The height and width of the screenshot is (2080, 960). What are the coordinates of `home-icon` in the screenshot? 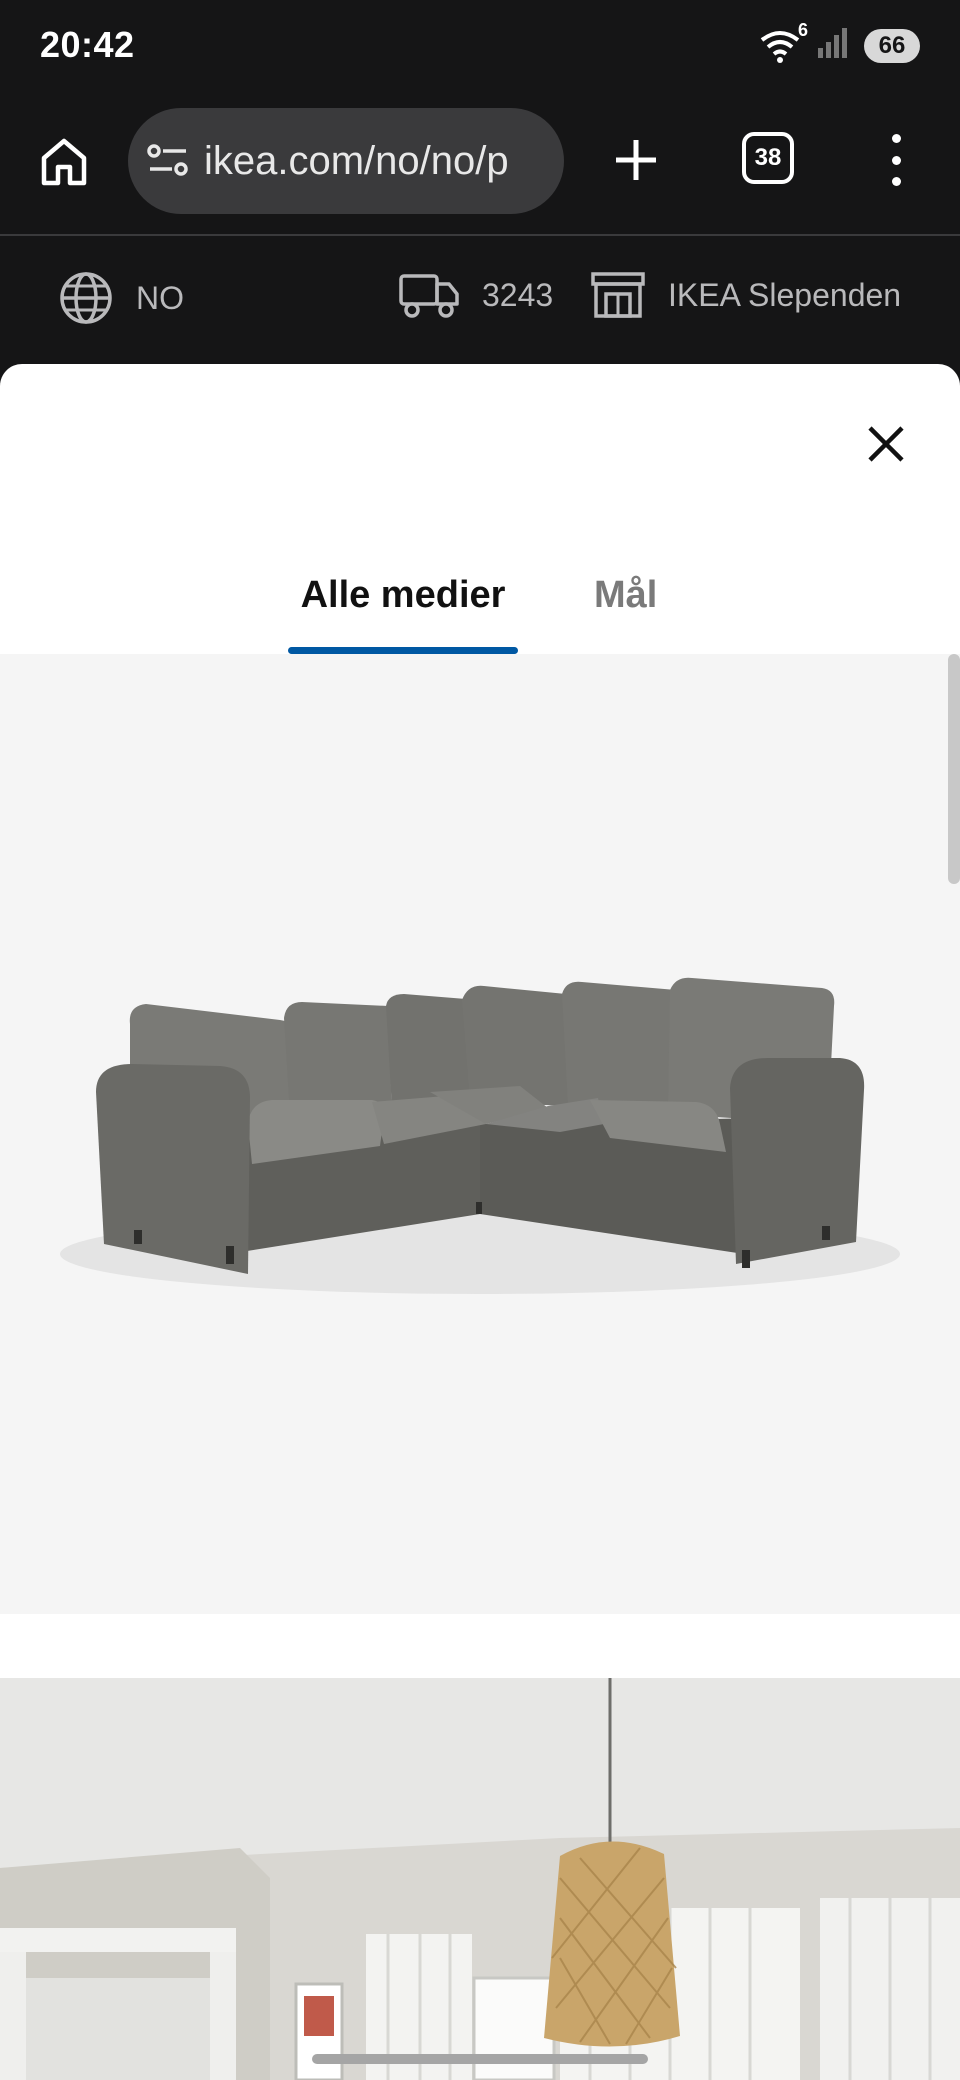 It's located at (64, 162).